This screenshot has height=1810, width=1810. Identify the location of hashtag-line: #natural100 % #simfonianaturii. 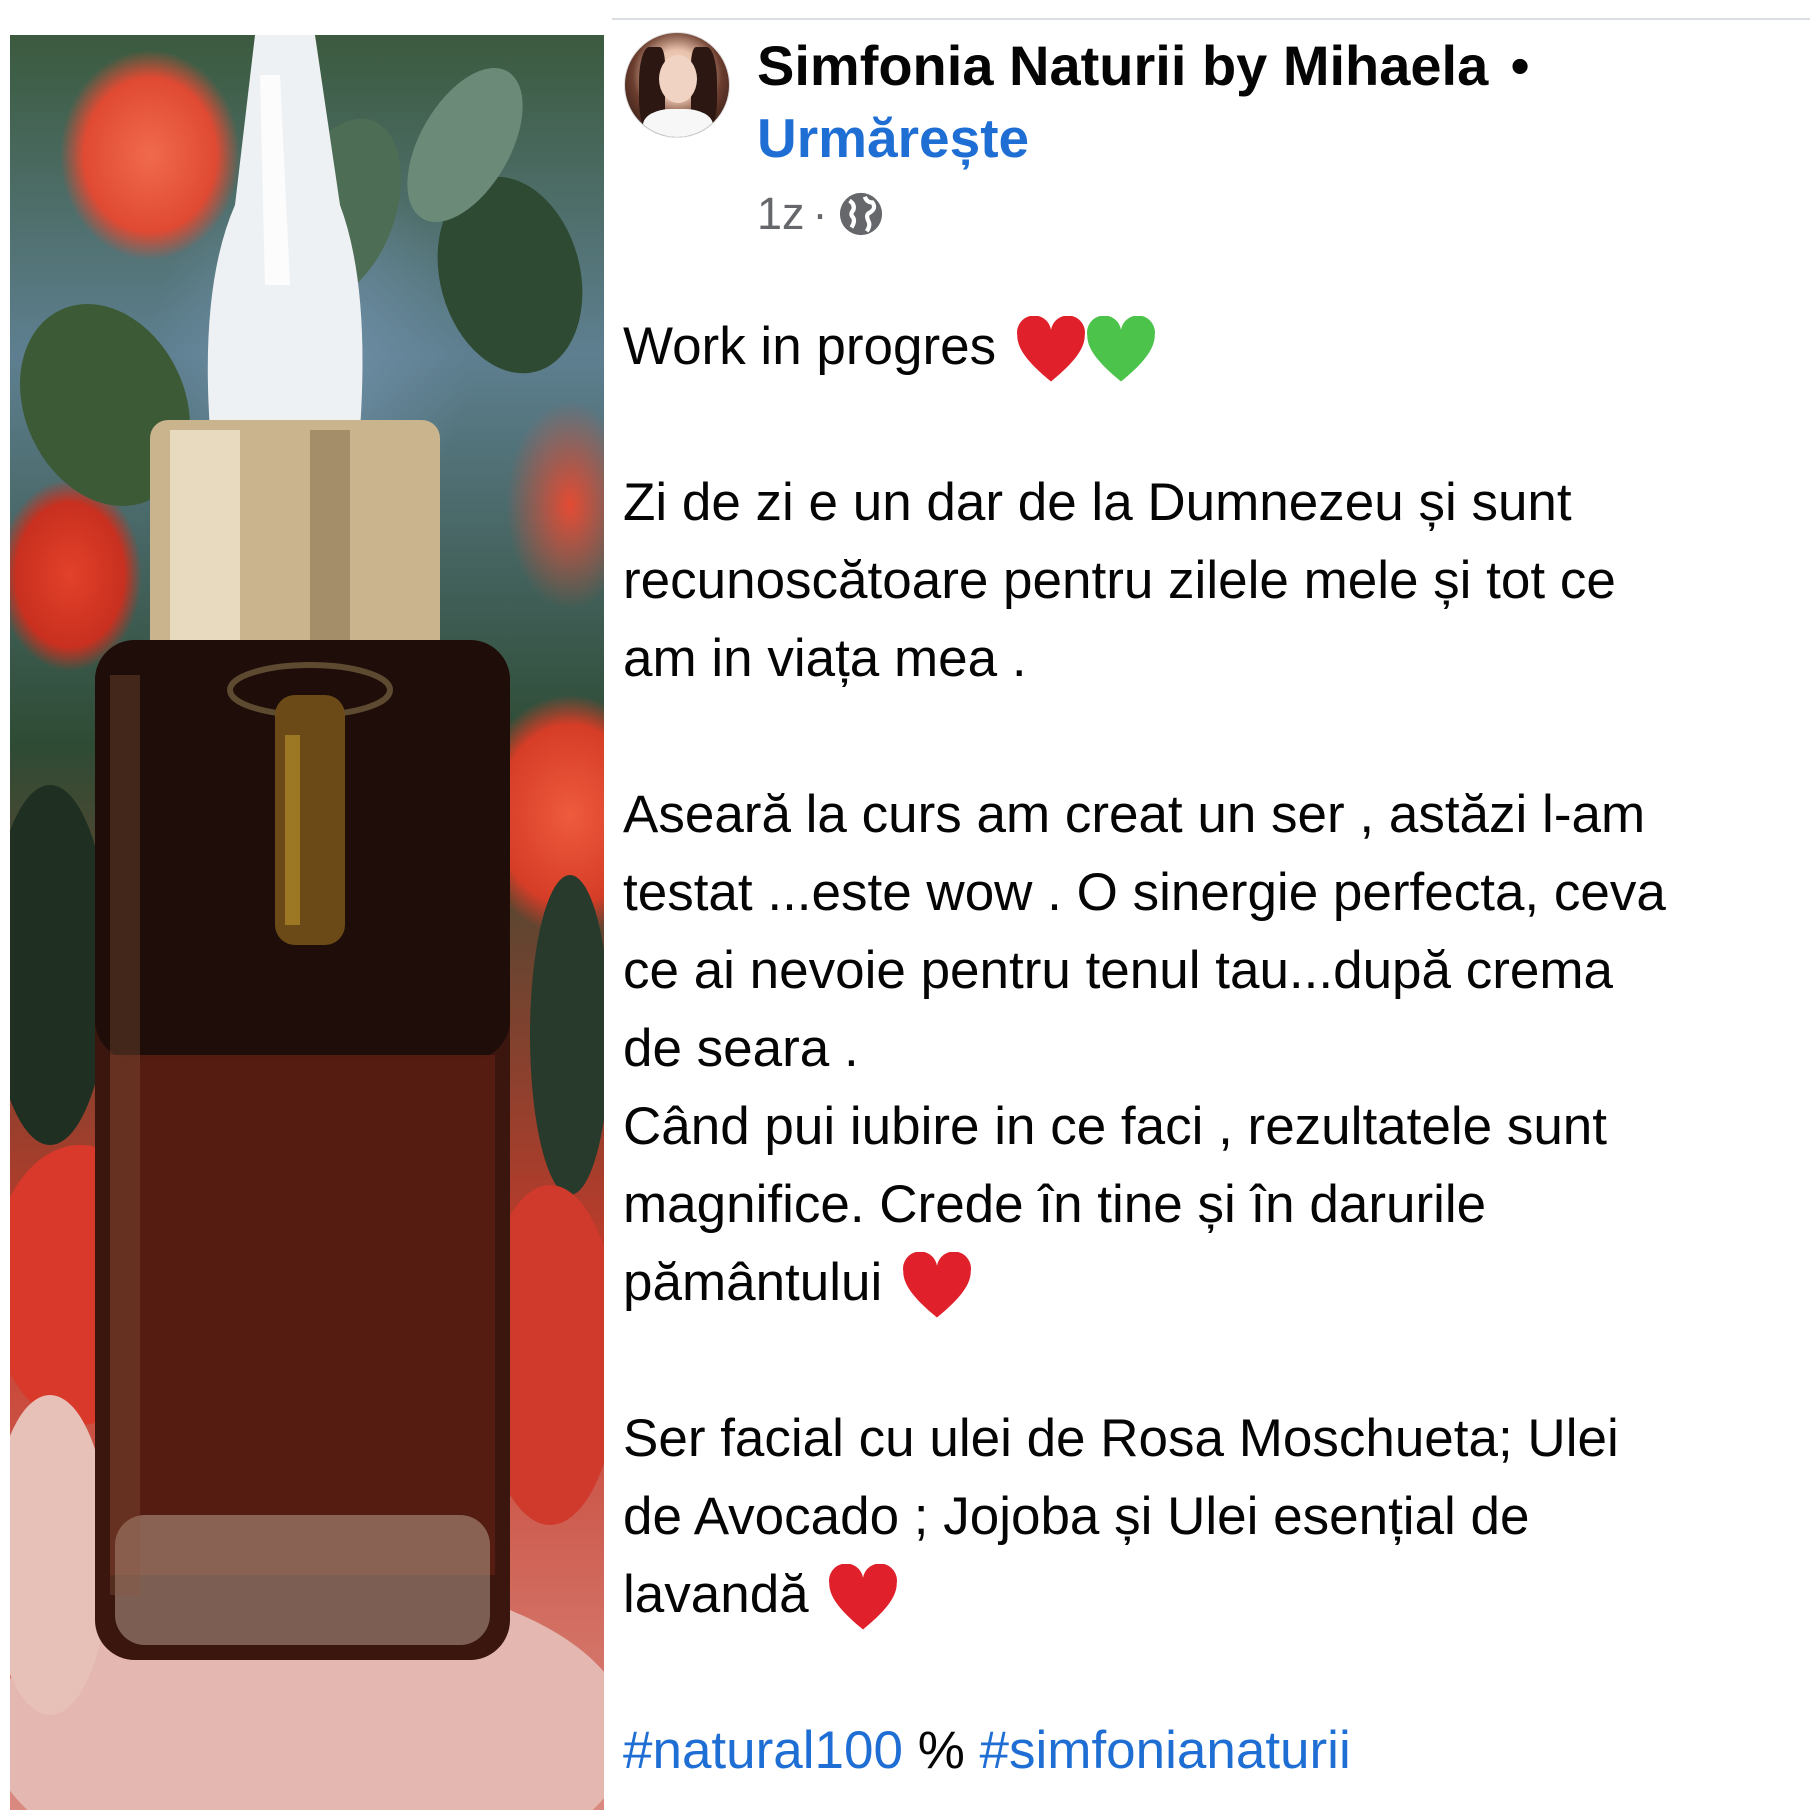
(1213, 1751).